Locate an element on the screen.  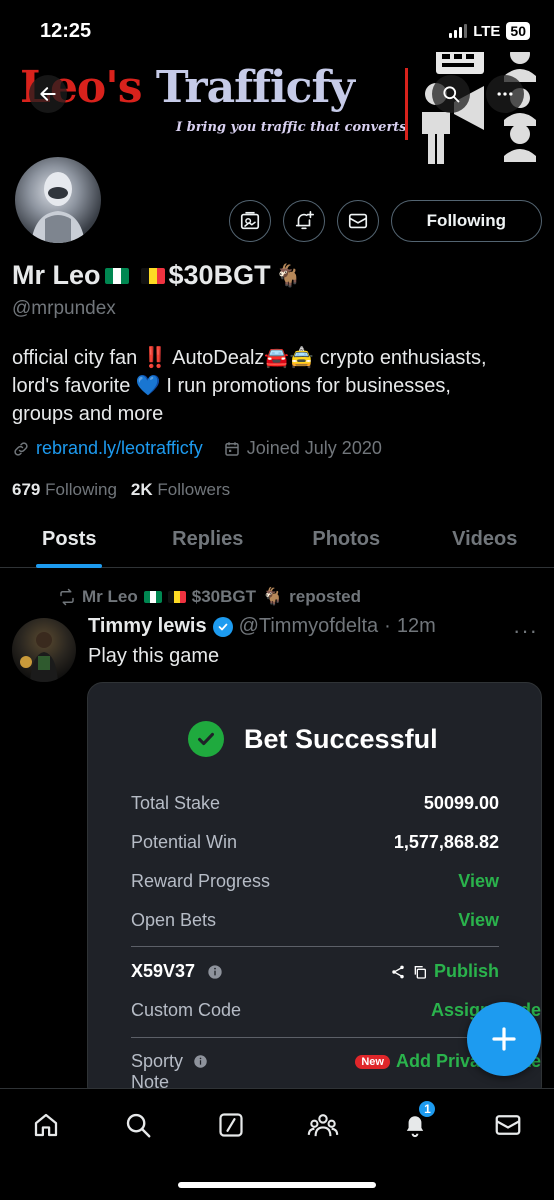
profile-link: rebrand.ly/leotrafficfy is located at coordinates (119, 448).